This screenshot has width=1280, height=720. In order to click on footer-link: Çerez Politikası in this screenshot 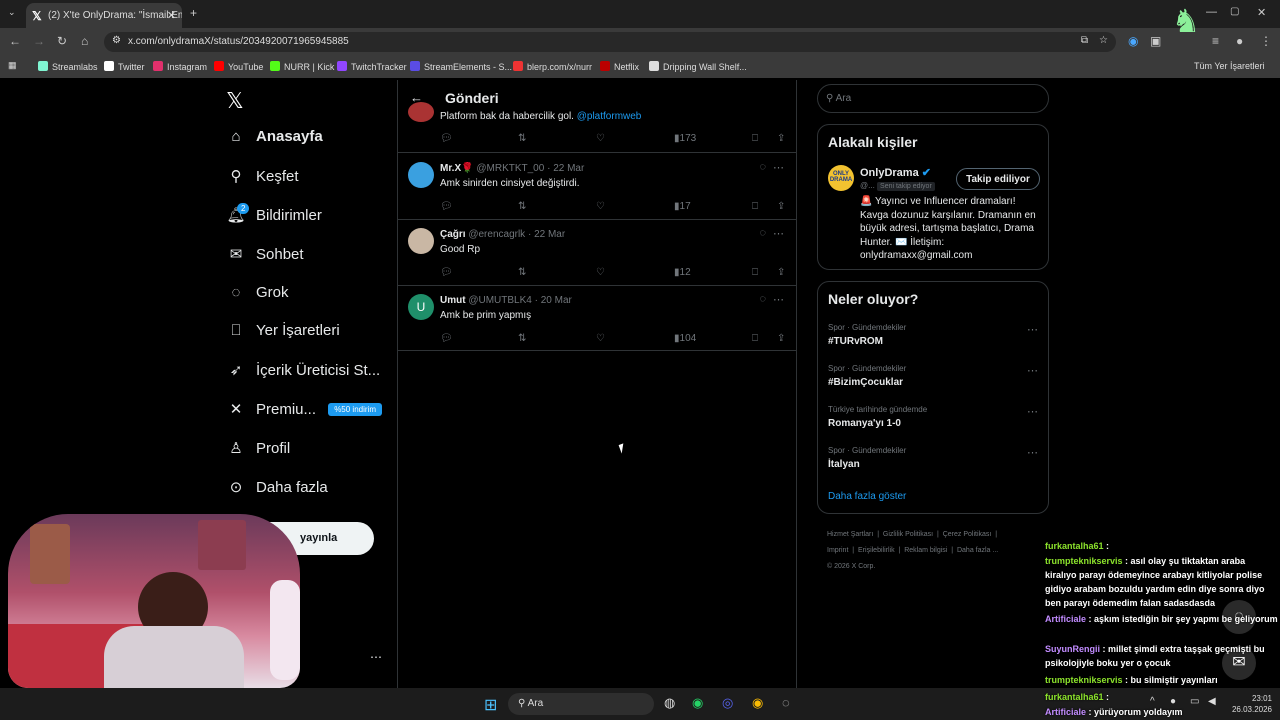, I will do `click(967, 534)`.